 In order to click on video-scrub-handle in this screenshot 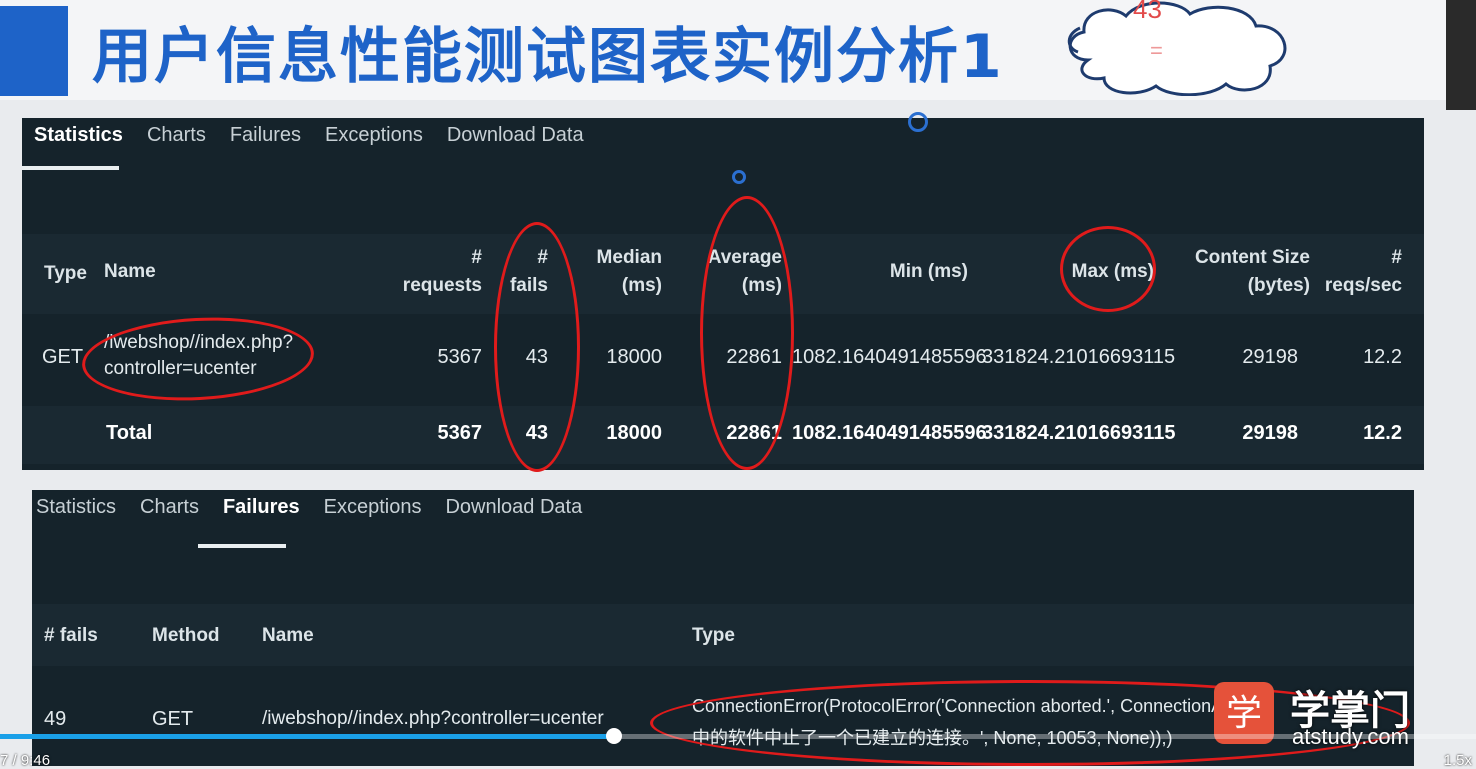, I will do `click(614, 736)`.